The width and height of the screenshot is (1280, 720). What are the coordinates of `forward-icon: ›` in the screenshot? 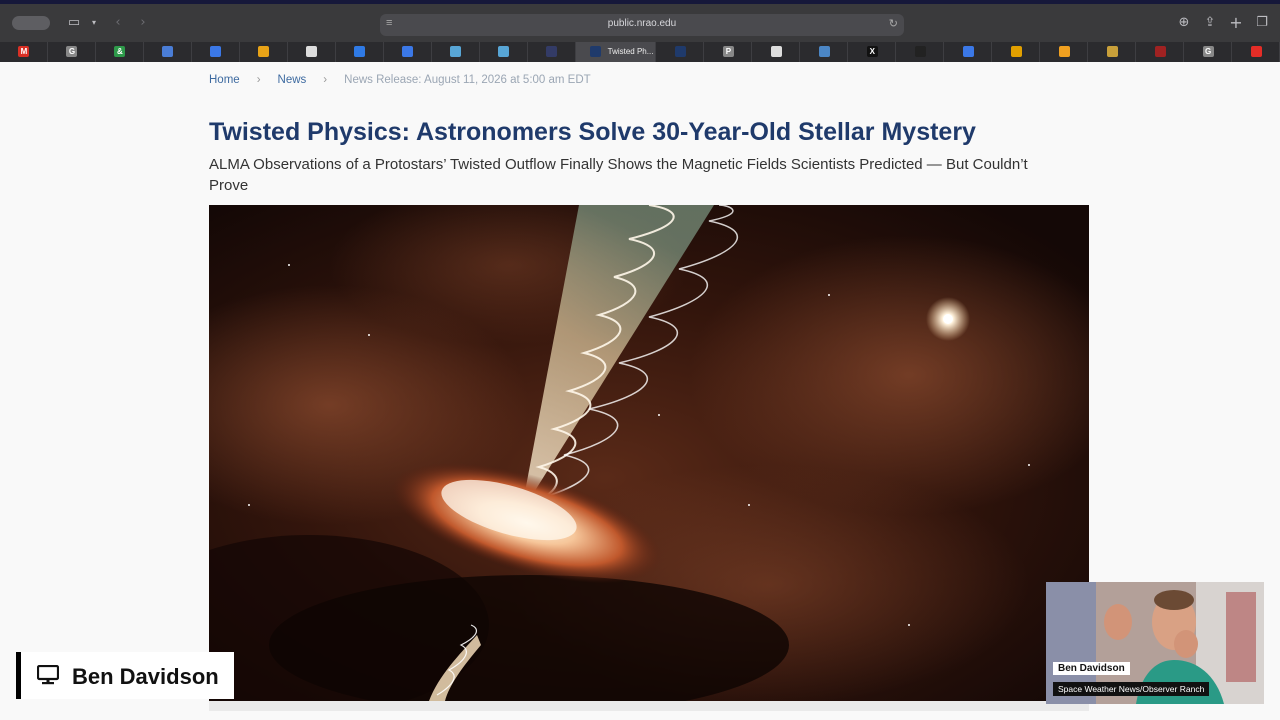 It's located at (143, 23).